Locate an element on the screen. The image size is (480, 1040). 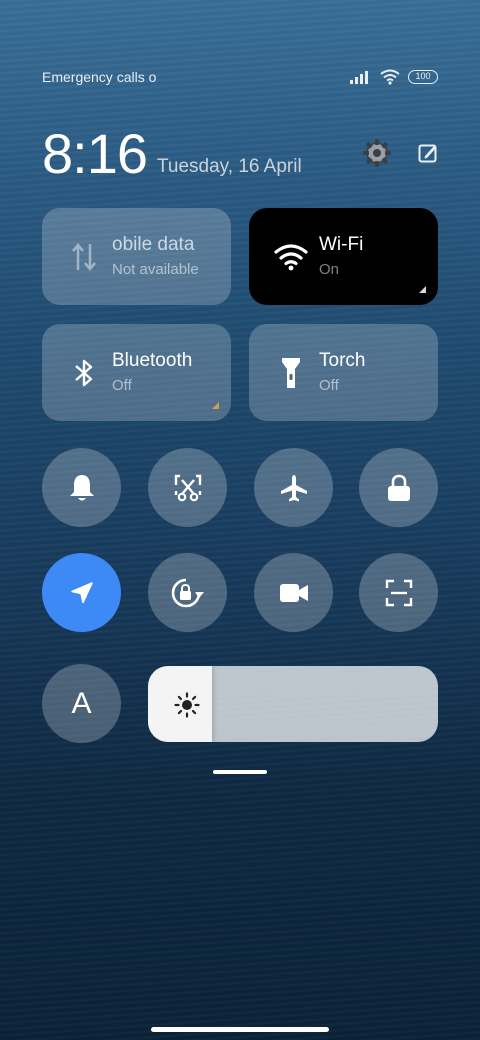
tile-bluetooth: Bluetooth Off is located at coordinates (136, 372).